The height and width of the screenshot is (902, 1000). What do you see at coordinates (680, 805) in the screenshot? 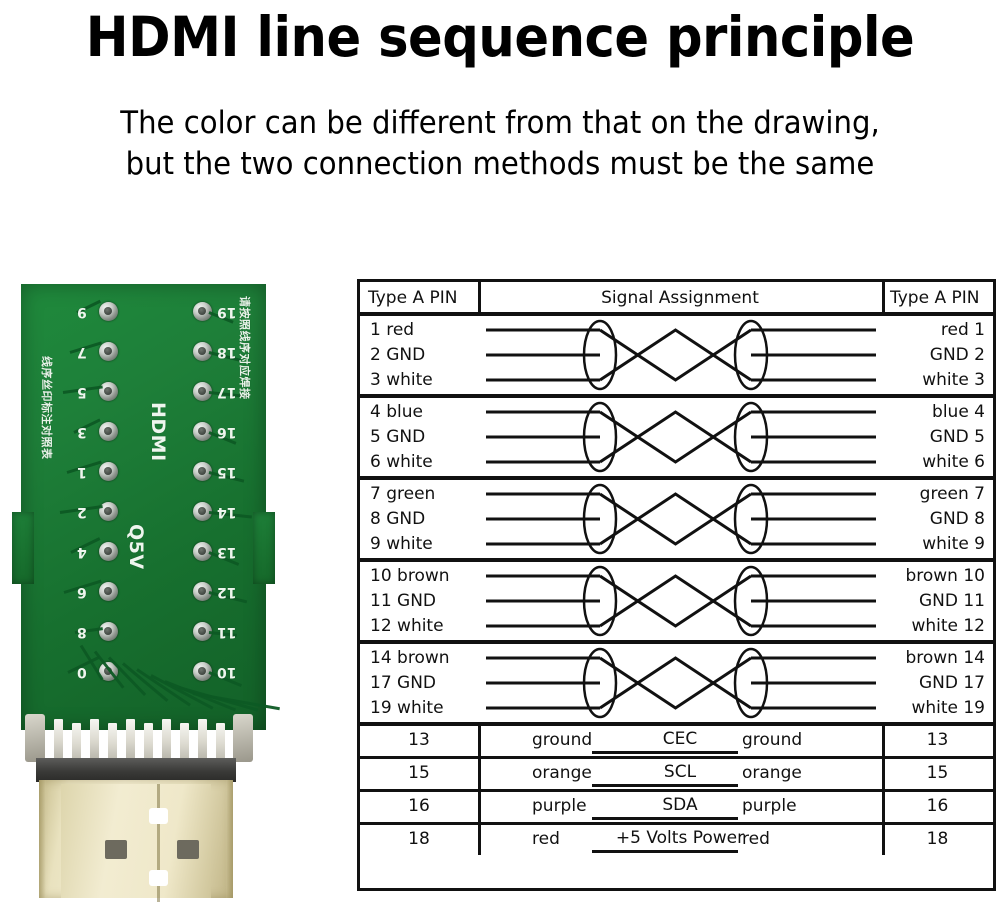
I see `single-row-signal-name: SDA` at bounding box center [680, 805].